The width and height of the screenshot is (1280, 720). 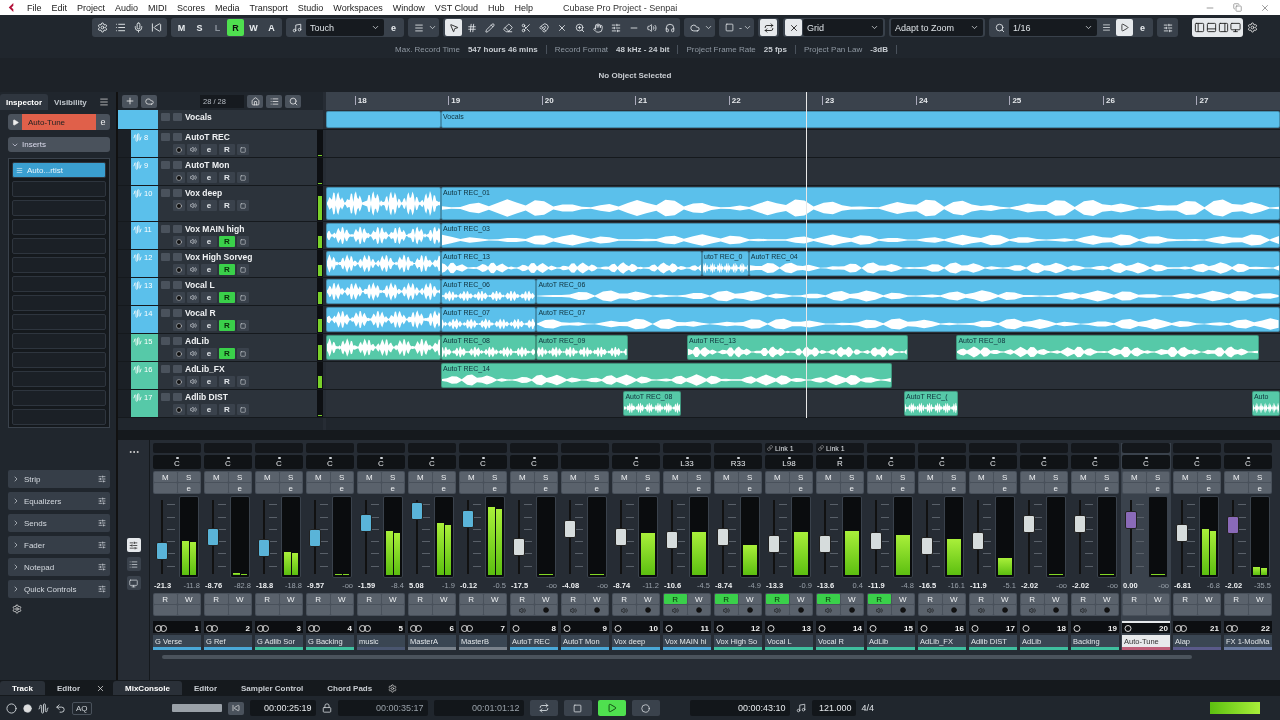 What do you see at coordinates (22, 688) in the screenshot?
I see `zone-tab: Track` at bounding box center [22, 688].